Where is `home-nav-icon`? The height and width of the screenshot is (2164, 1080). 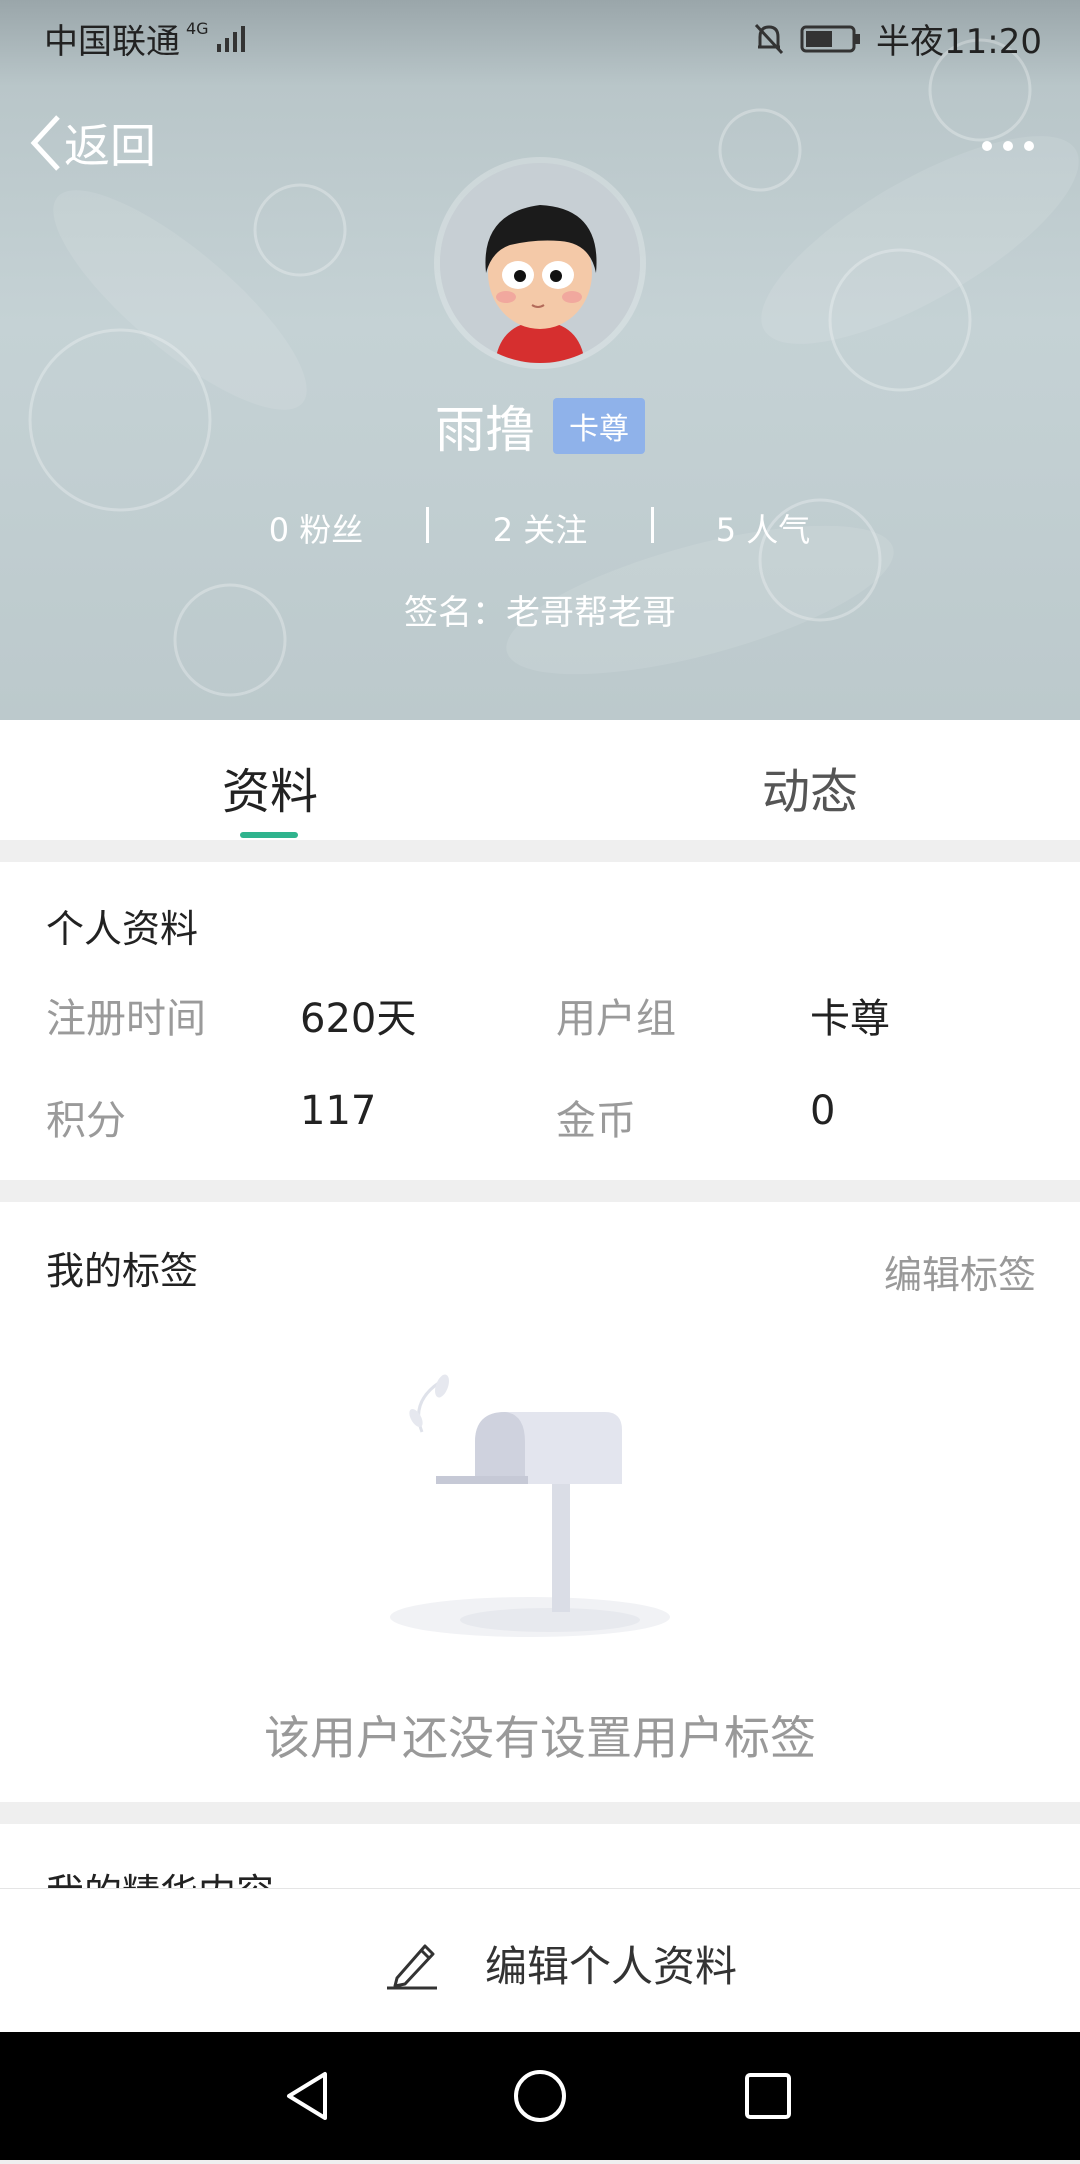 home-nav-icon is located at coordinates (540, 2096).